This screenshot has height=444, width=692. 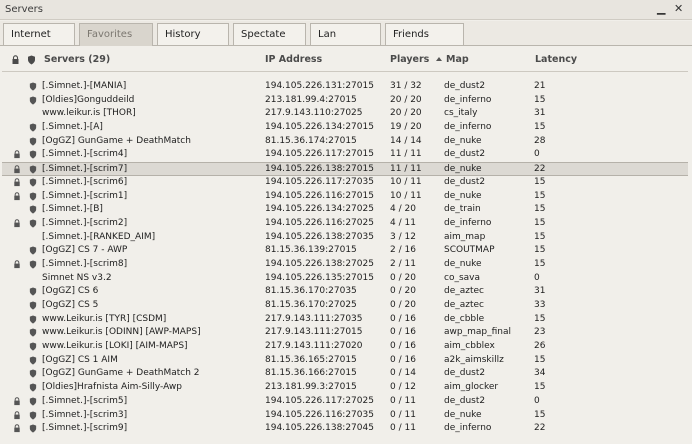 I want to click on server-map: a2k_aimskillz, so click(x=474, y=359).